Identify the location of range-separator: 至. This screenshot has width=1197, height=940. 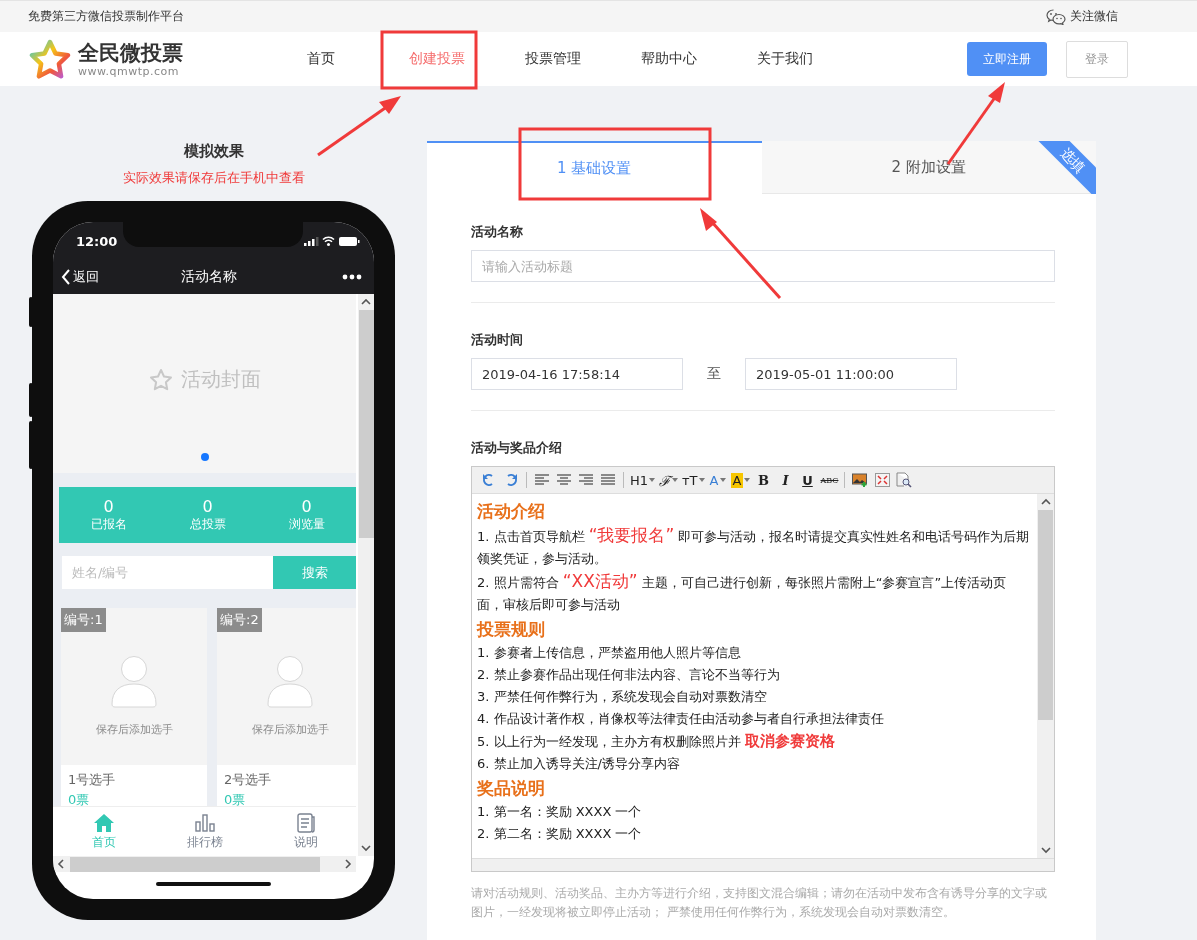
(714, 374).